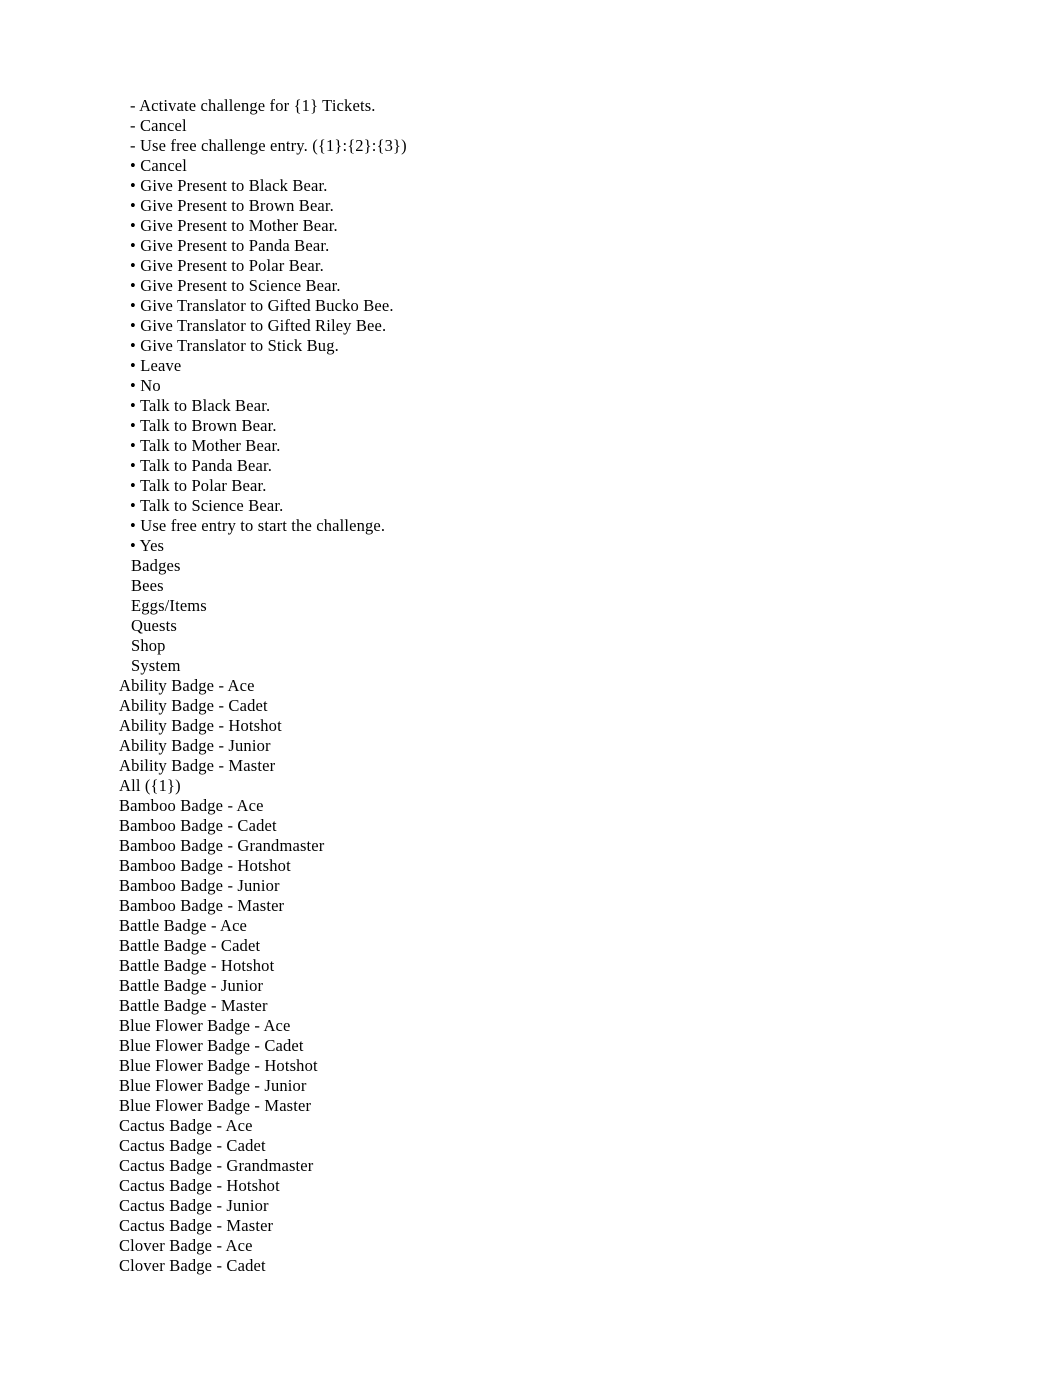 This screenshot has height=1377, width=1062. I want to click on line-text: Bamboo Badge - Master, so click(202, 905).